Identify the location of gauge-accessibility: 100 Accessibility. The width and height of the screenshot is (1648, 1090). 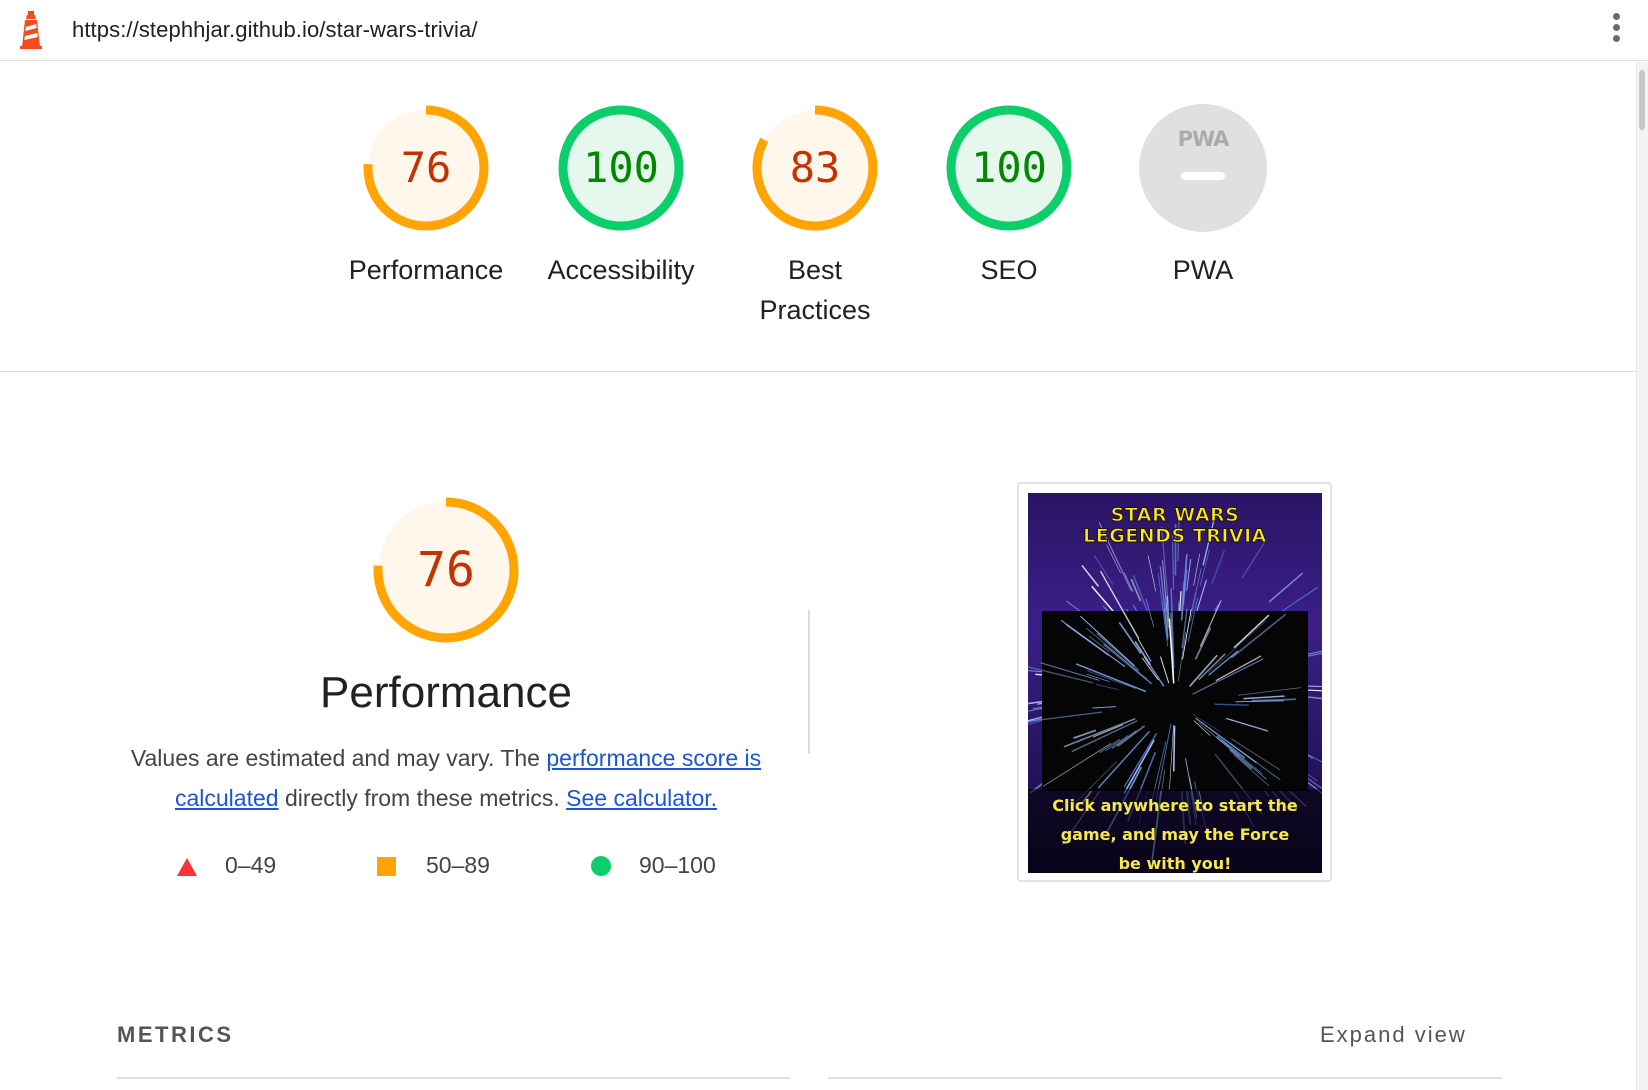
(621, 196).